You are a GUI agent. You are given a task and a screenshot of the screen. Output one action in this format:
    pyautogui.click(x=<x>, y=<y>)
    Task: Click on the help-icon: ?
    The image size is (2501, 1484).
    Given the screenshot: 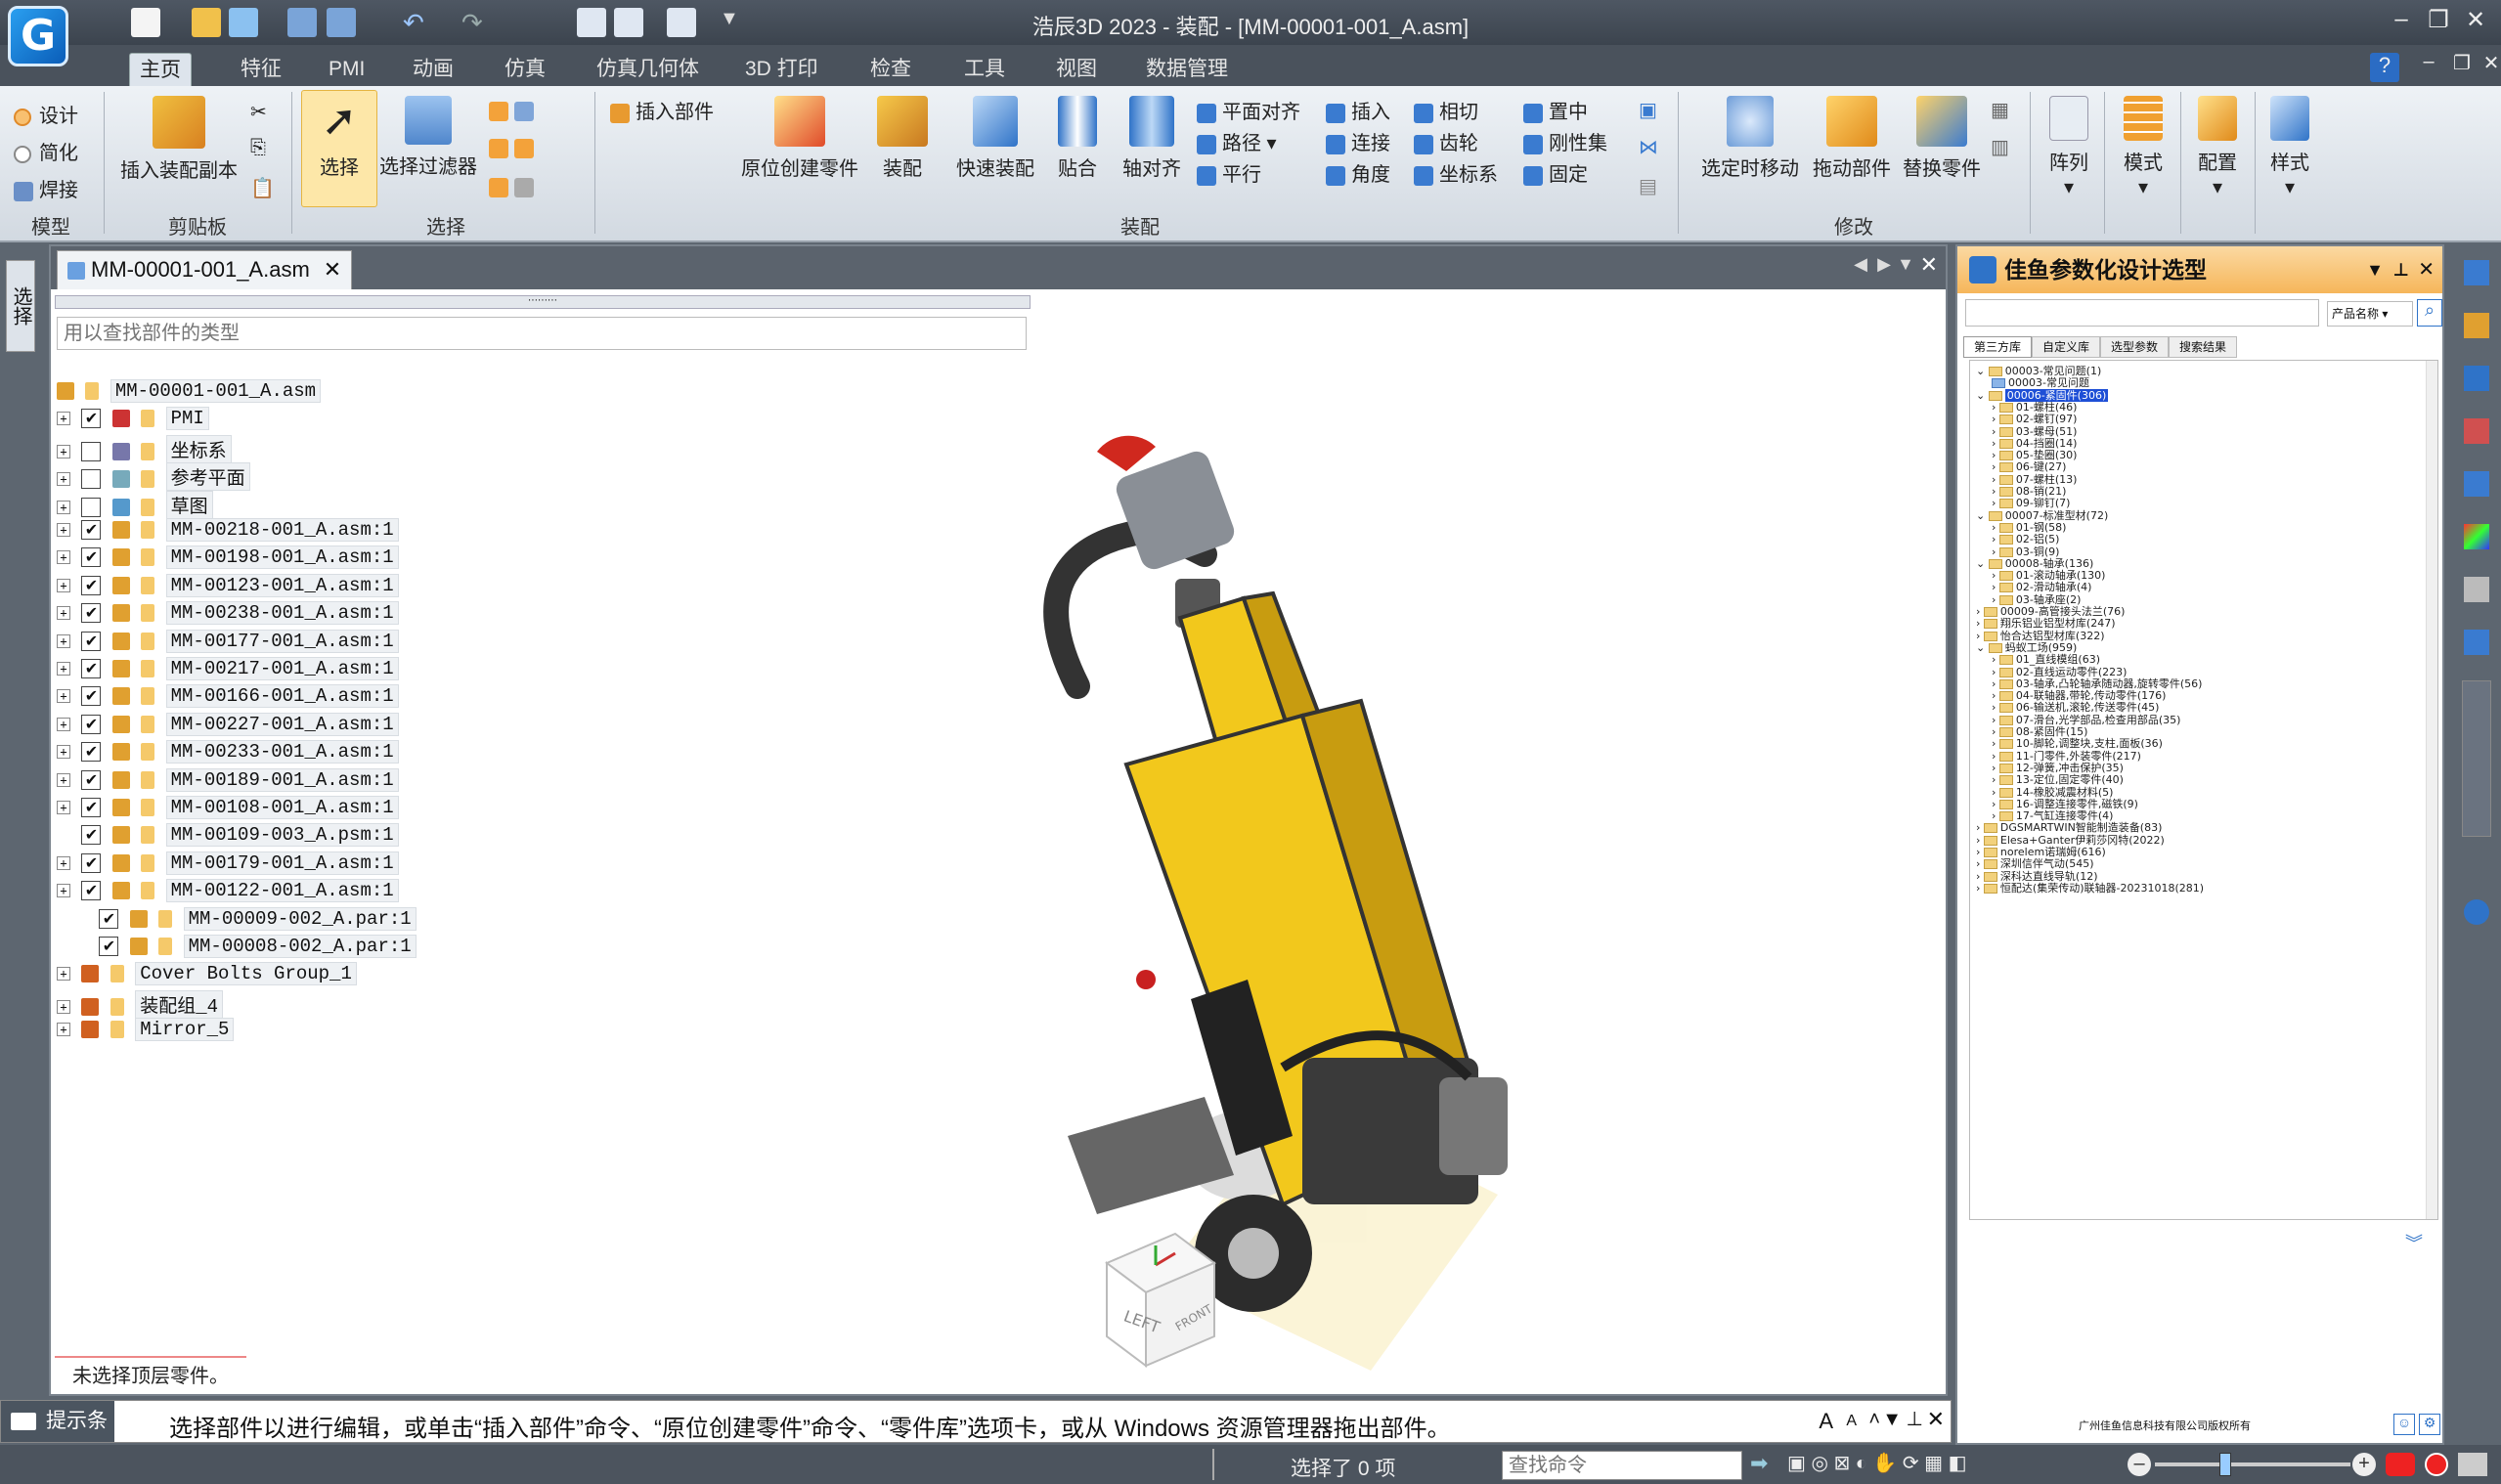 What is the action you would take?
    pyautogui.click(x=2384, y=67)
    